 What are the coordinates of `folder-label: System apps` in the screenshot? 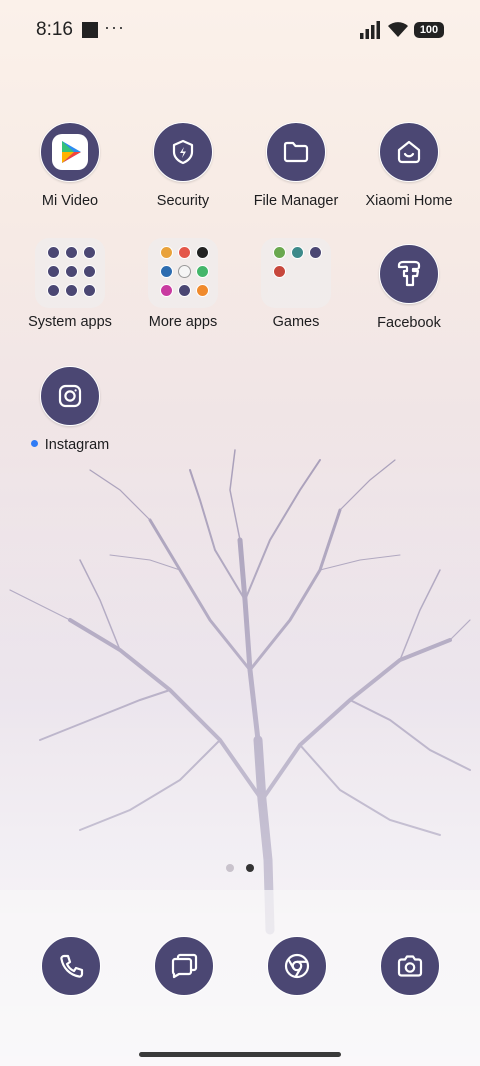 It's located at (70, 322).